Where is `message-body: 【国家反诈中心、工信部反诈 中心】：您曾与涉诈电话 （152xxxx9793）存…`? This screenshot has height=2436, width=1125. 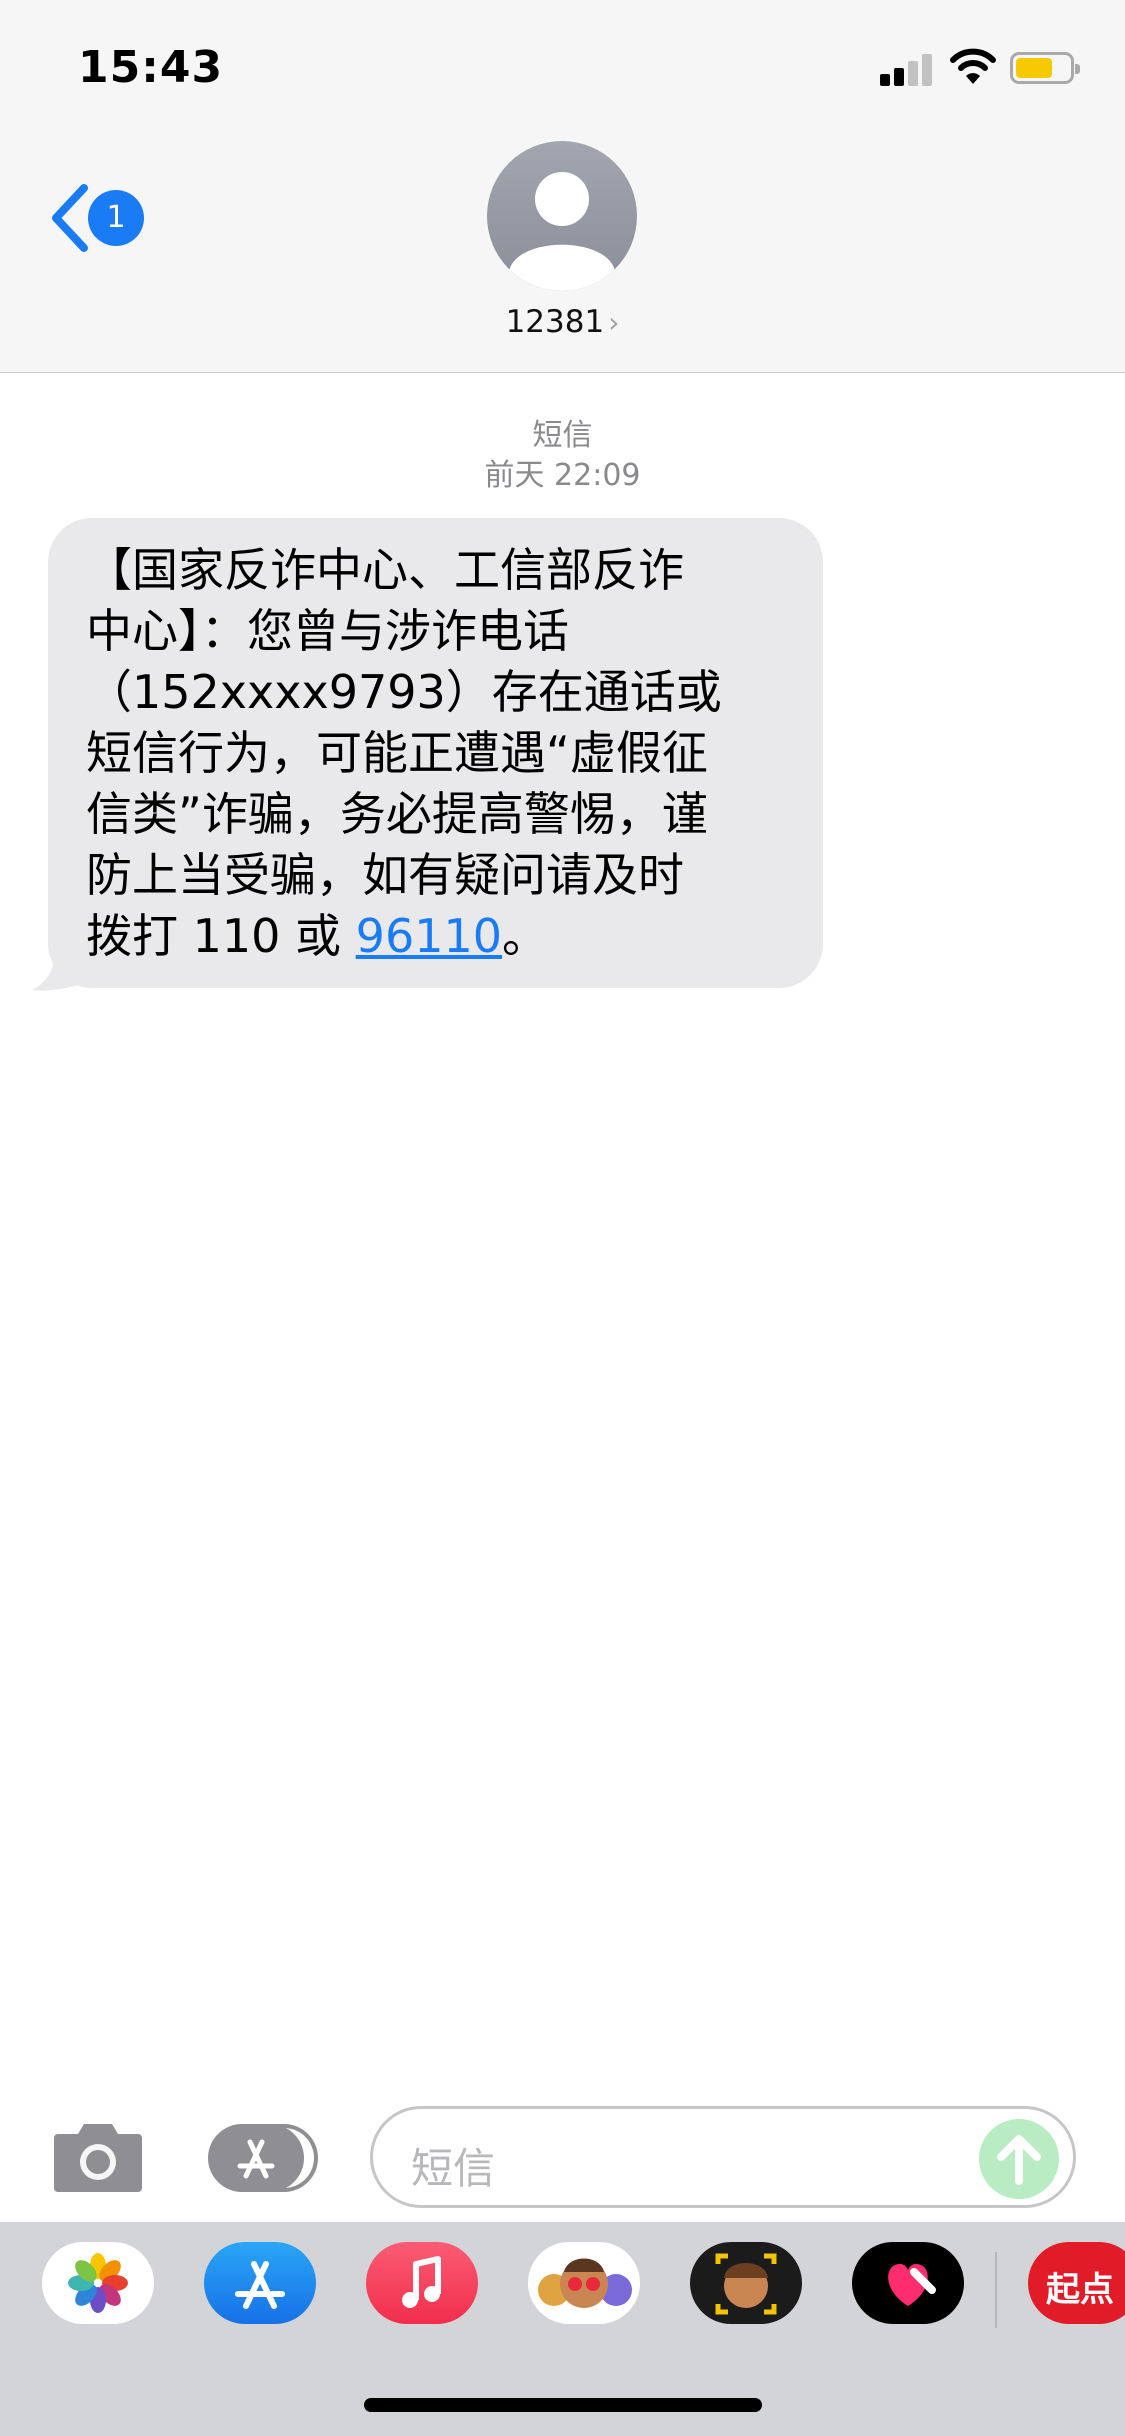 message-body: 【国家反诈中心、工信部反诈 中心】：您曾与涉诈电话 （152xxxx9793）存… is located at coordinates (404, 753).